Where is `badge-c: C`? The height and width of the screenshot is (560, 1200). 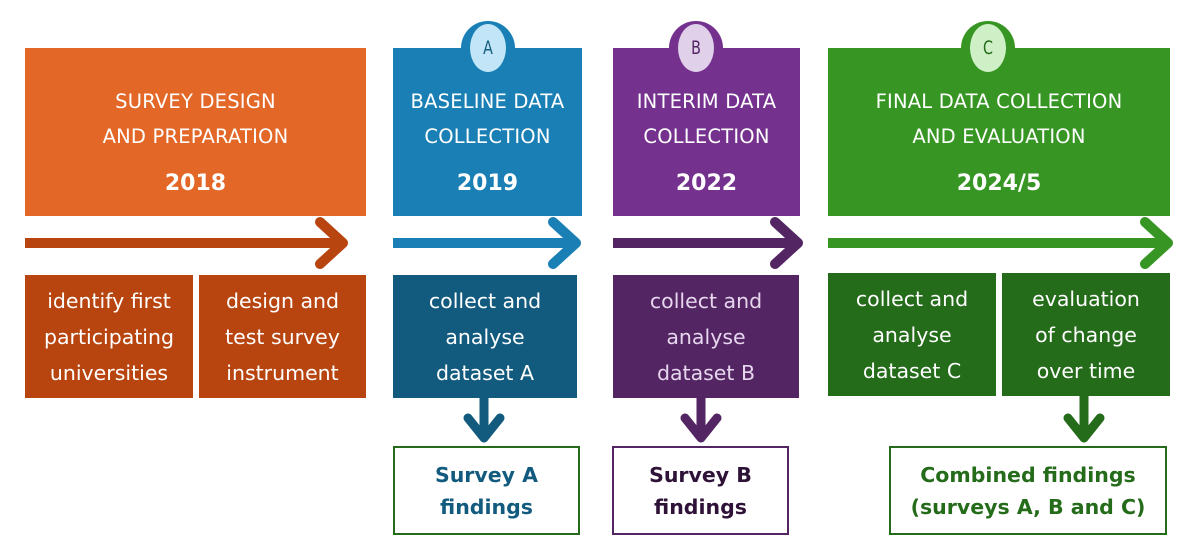 badge-c: C is located at coordinates (988, 48).